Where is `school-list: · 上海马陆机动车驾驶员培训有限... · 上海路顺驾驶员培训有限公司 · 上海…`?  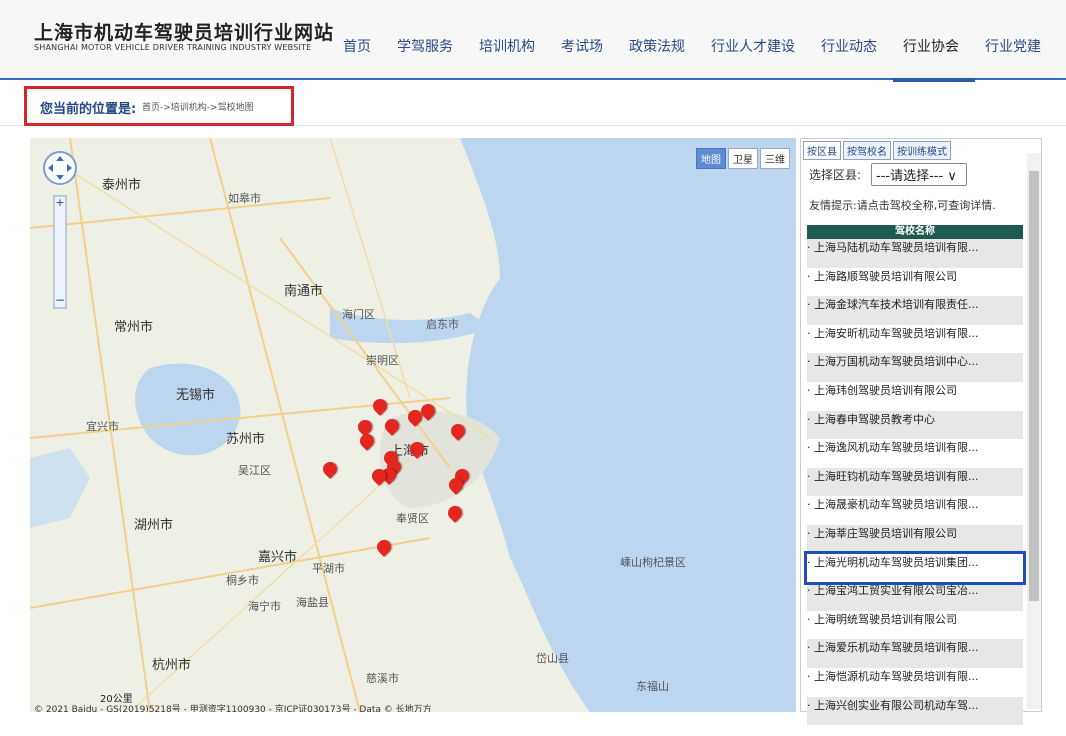 school-list: · 上海马陆机动车驾驶员培训有限... · 上海路顺驾驶员培训有限公司 · 上海… is located at coordinates (915, 482).